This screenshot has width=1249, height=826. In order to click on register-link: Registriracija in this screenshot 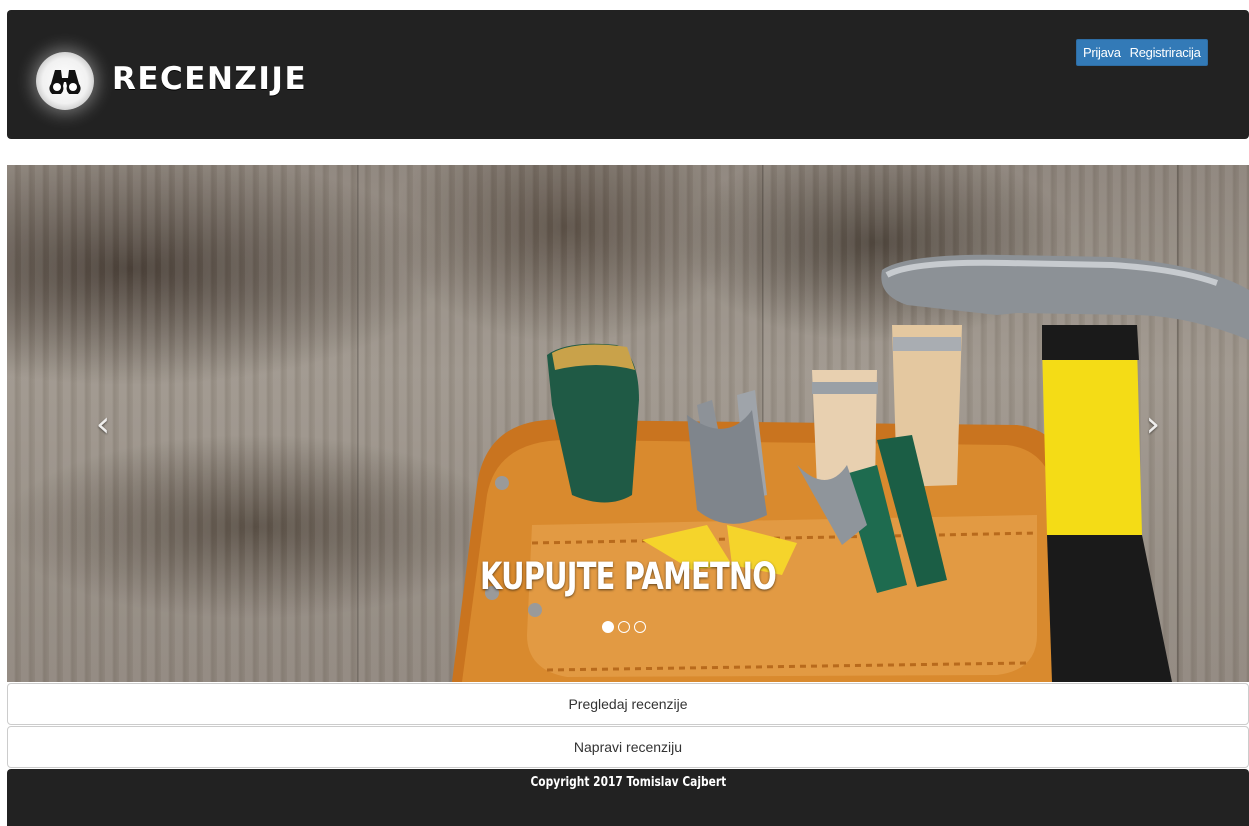, I will do `click(1165, 52)`.